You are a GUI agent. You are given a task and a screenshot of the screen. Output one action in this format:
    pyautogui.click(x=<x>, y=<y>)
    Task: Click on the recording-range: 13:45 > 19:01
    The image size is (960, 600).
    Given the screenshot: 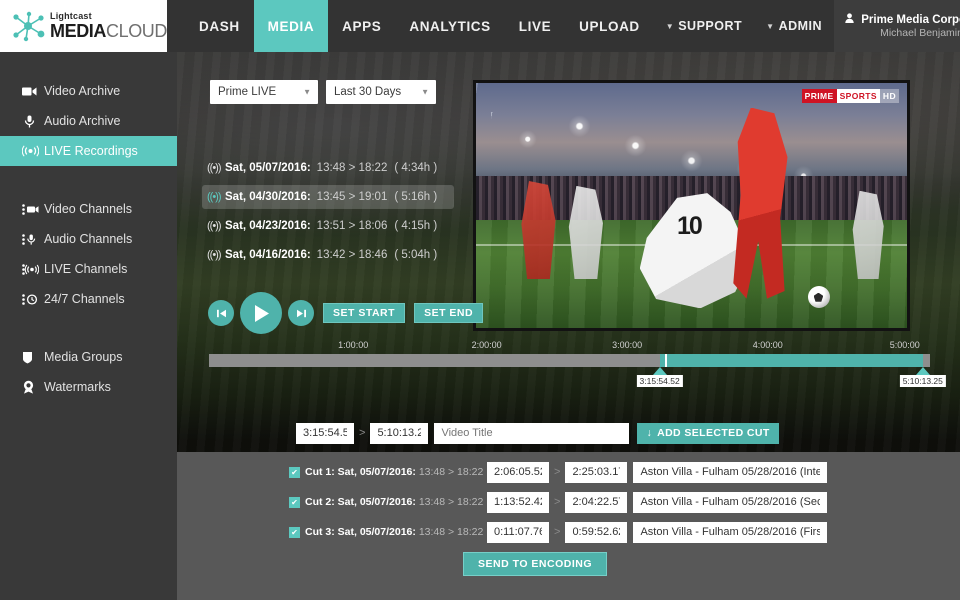 What is the action you would take?
    pyautogui.click(x=352, y=197)
    